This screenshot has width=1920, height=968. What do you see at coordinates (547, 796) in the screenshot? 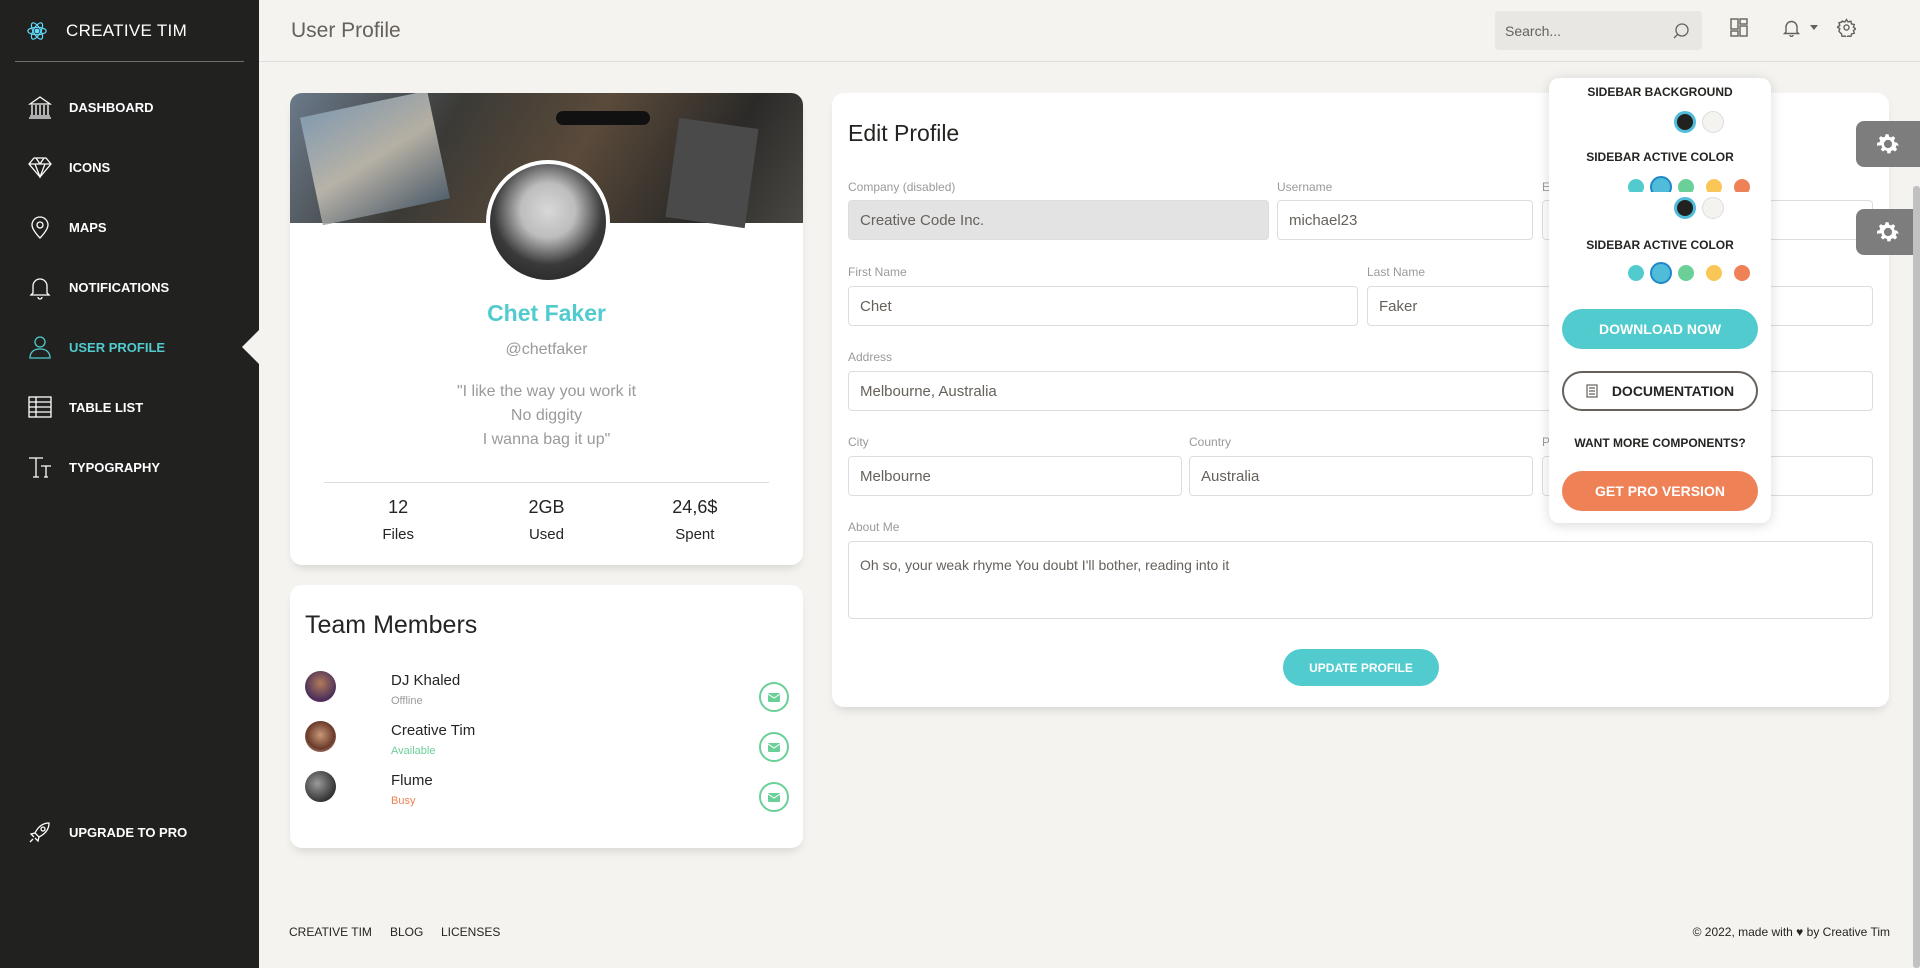
I see `list-item: Flume Busy` at bounding box center [547, 796].